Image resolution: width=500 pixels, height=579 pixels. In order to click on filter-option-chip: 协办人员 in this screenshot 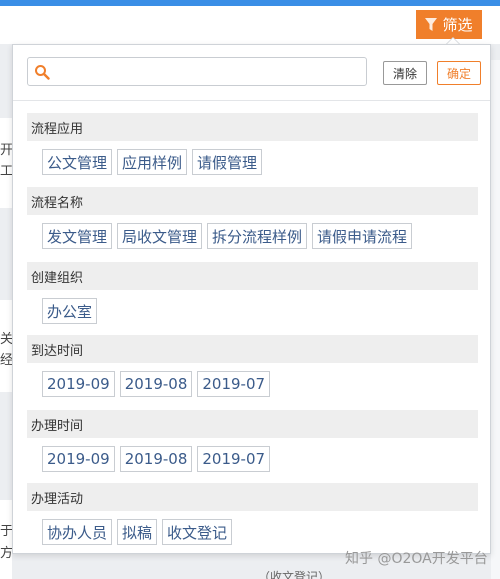, I will do `click(77, 532)`.